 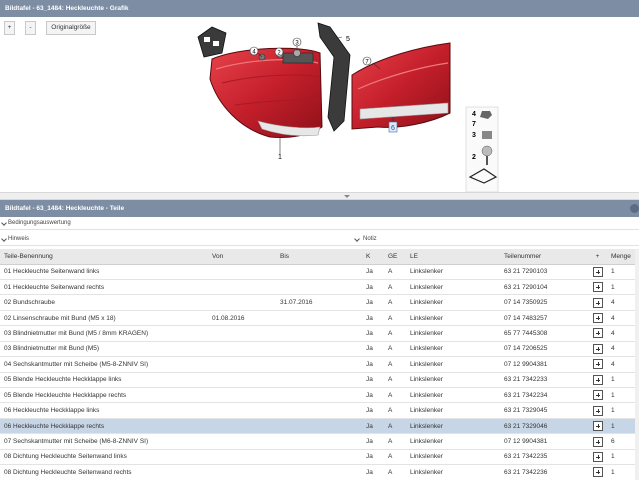 I want to click on svg-text: 6, so click(x=393, y=128).